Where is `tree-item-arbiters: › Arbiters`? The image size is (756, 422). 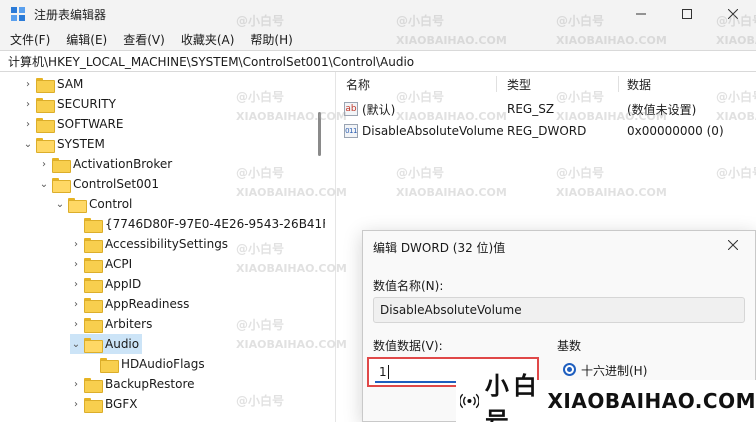
tree-item-arbiters: › Arbiters is located at coordinates (111, 324).